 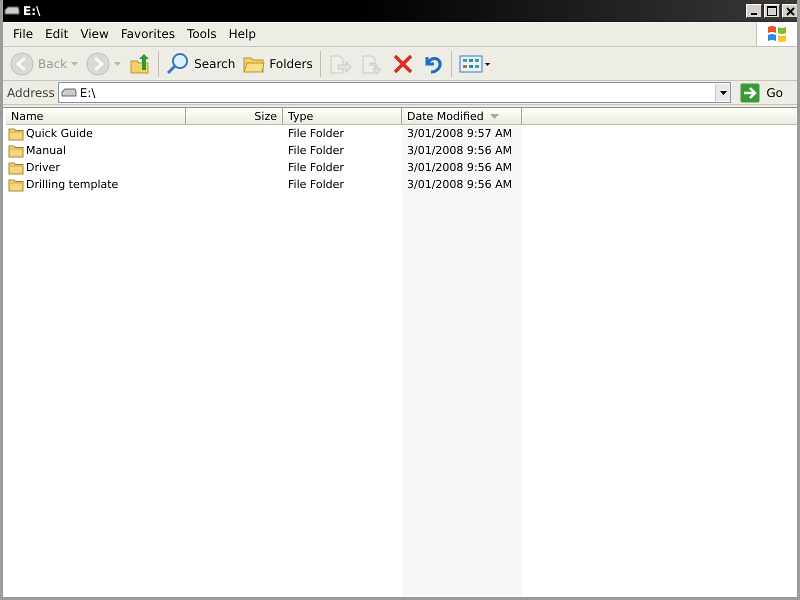 What do you see at coordinates (96, 167) in the screenshot?
I see `file-name: Driver` at bounding box center [96, 167].